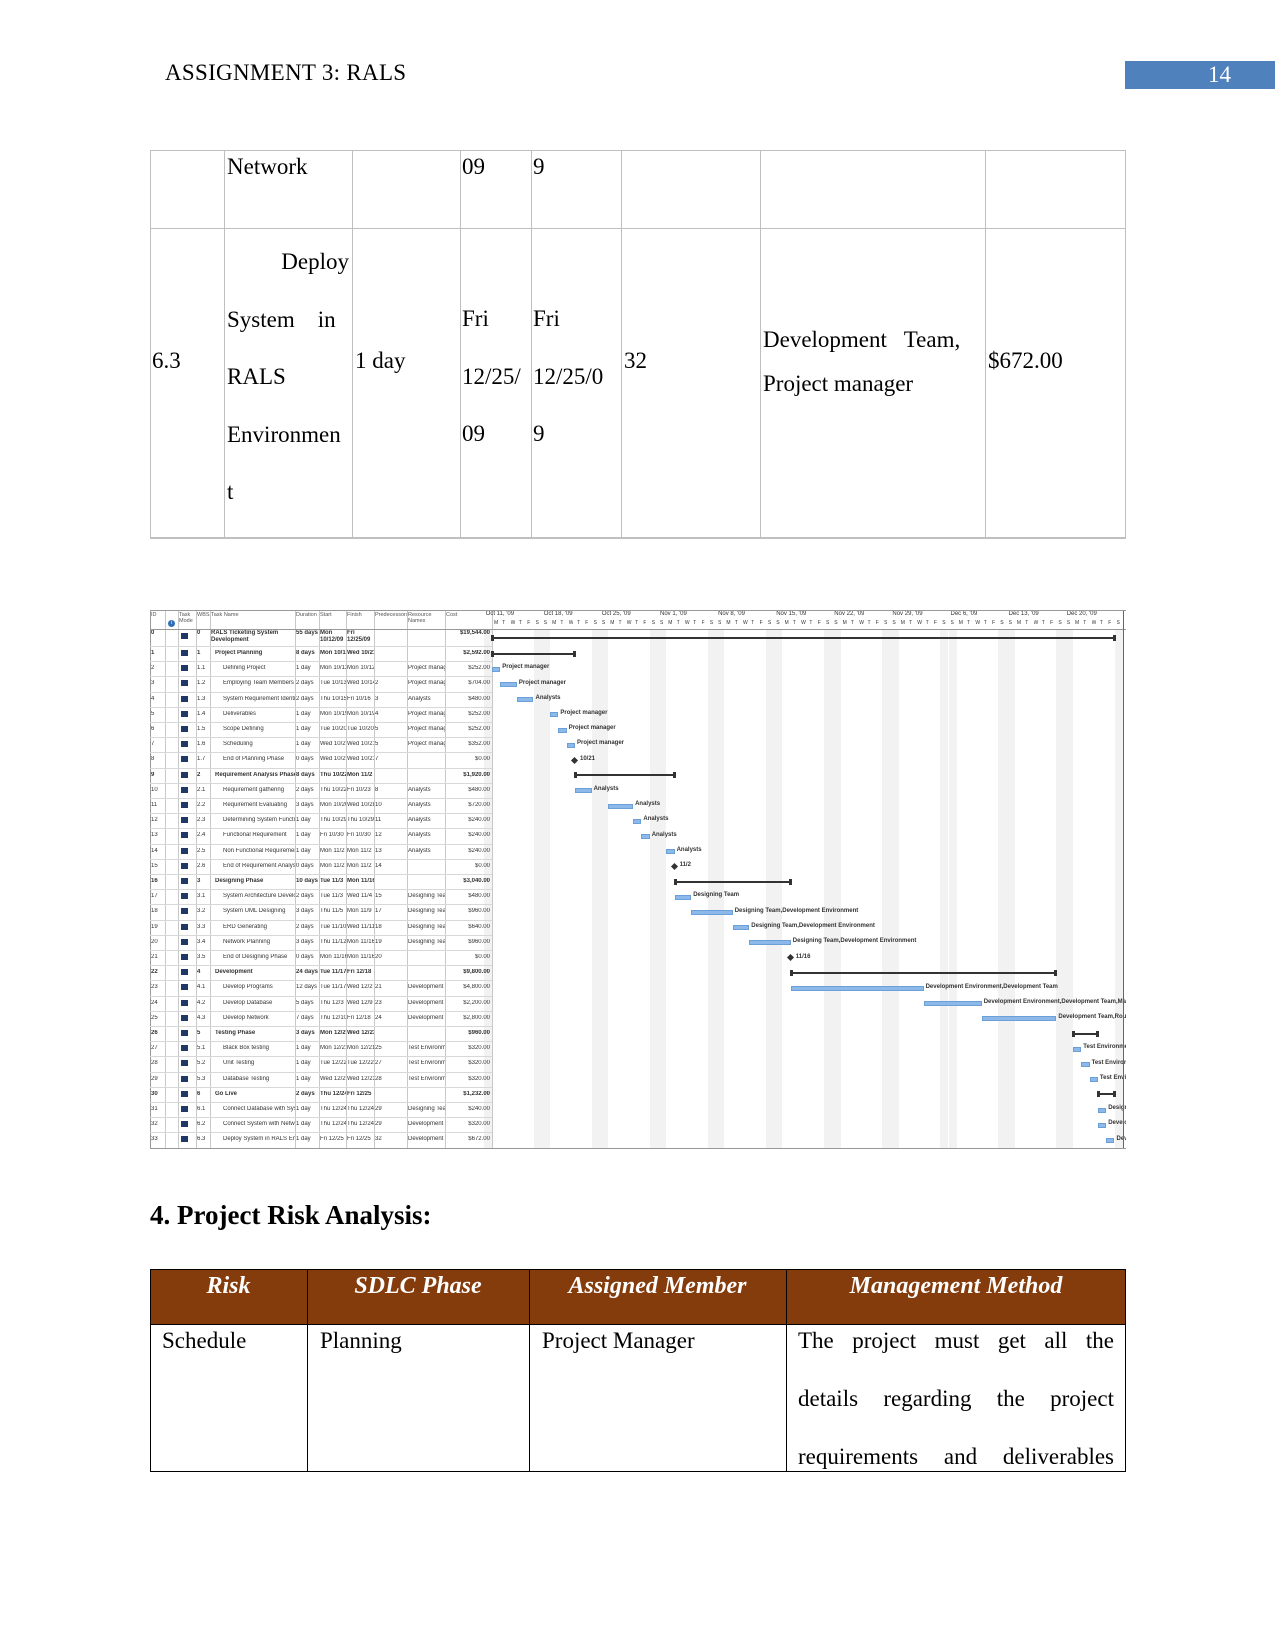 This screenshot has height=1650, width=1275. I want to click on gantt-cell-duration: 7 days, so click(305, 1017).